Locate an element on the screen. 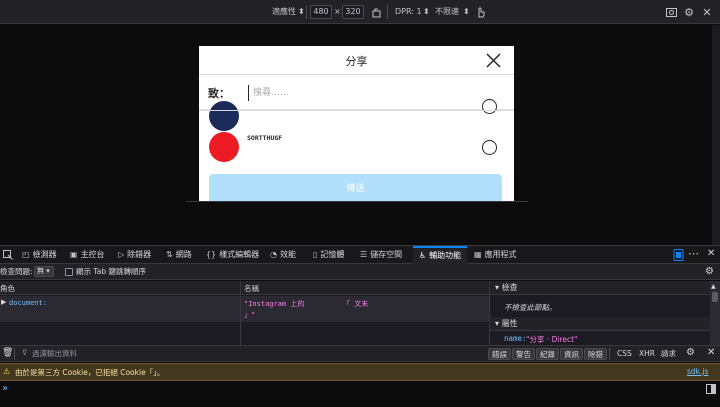 The width and height of the screenshot is (720, 407). tab-label: 應用程式 is located at coordinates (500, 254).